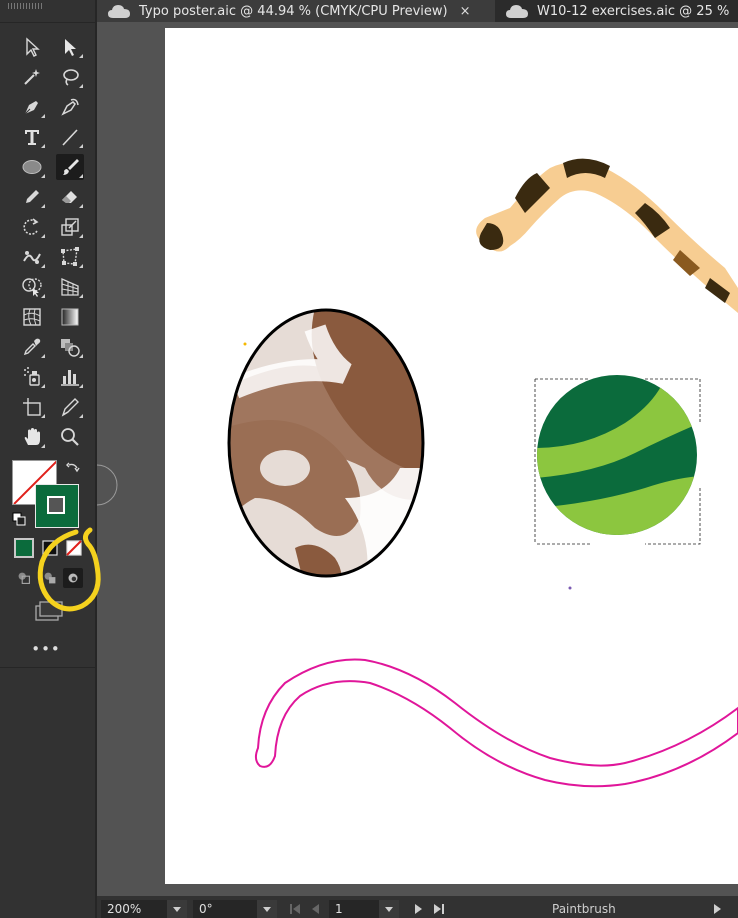 This screenshot has width=738, height=918. I want to click on status-menu-arrow-icon, so click(718, 909).